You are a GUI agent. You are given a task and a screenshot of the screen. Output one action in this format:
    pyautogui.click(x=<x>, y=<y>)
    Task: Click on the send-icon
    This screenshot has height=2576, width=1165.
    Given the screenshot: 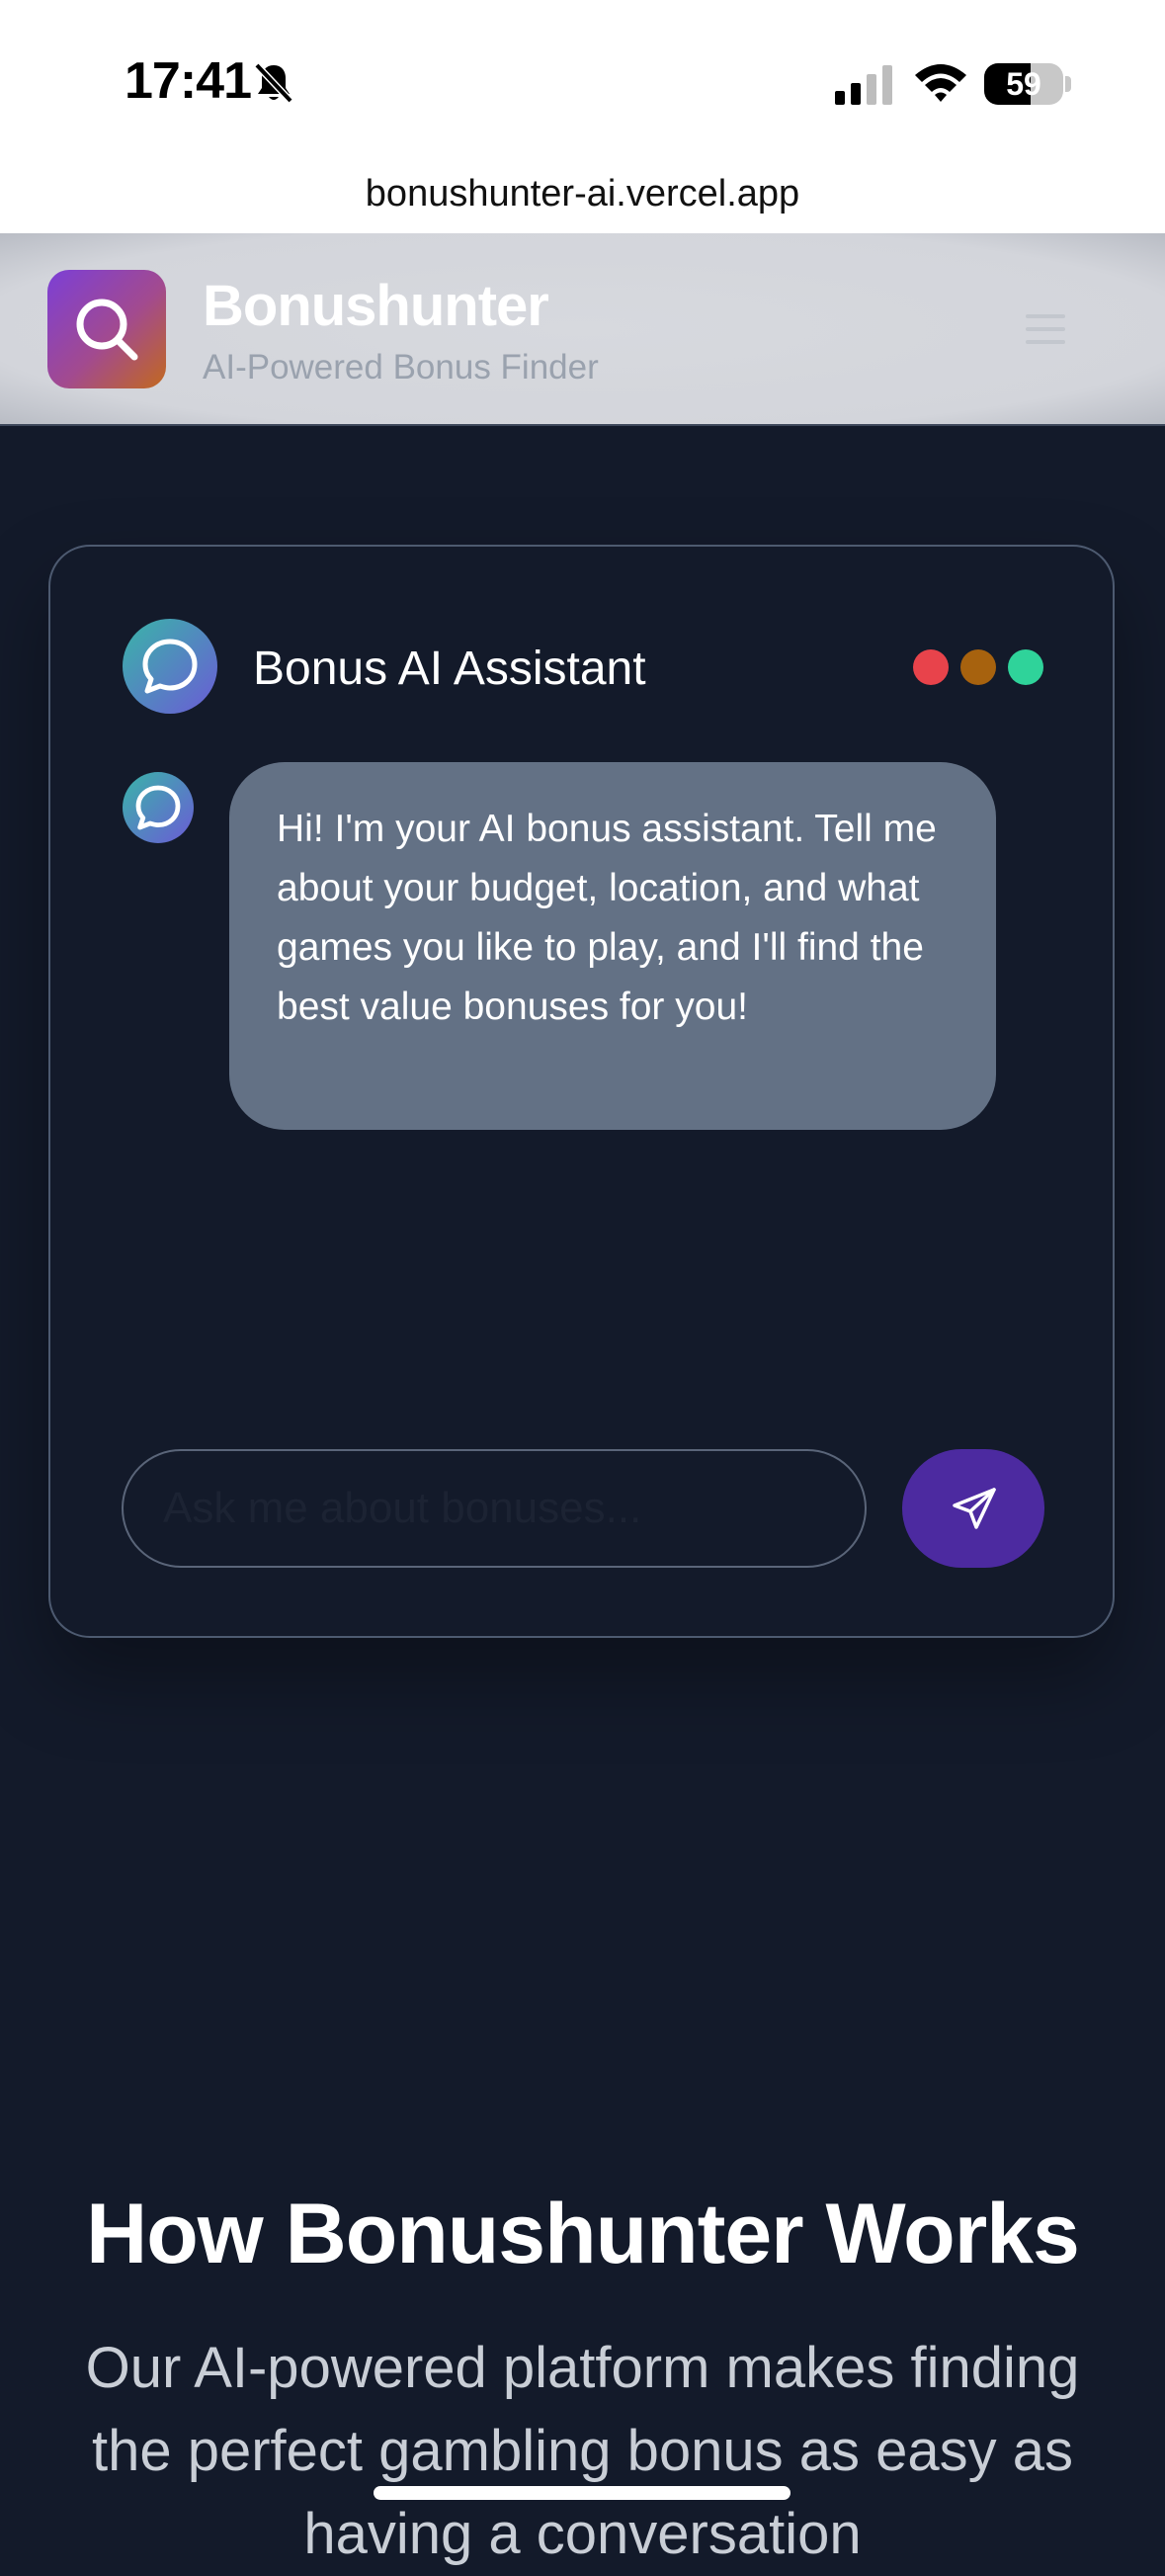 What is the action you would take?
    pyautogui.click(x=974, y=1508)
    